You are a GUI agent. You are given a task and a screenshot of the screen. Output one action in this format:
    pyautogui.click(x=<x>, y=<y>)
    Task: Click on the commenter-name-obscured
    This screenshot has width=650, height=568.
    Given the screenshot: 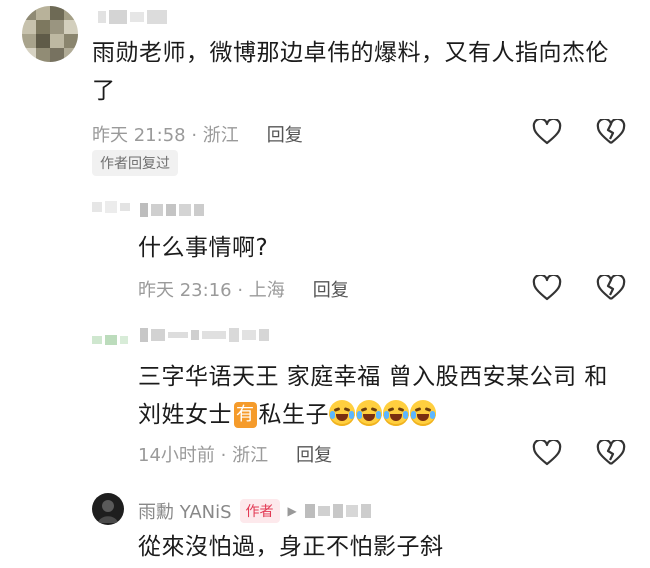 What is the action you would take?
    pyautogui.click(x=132, y=17)
    